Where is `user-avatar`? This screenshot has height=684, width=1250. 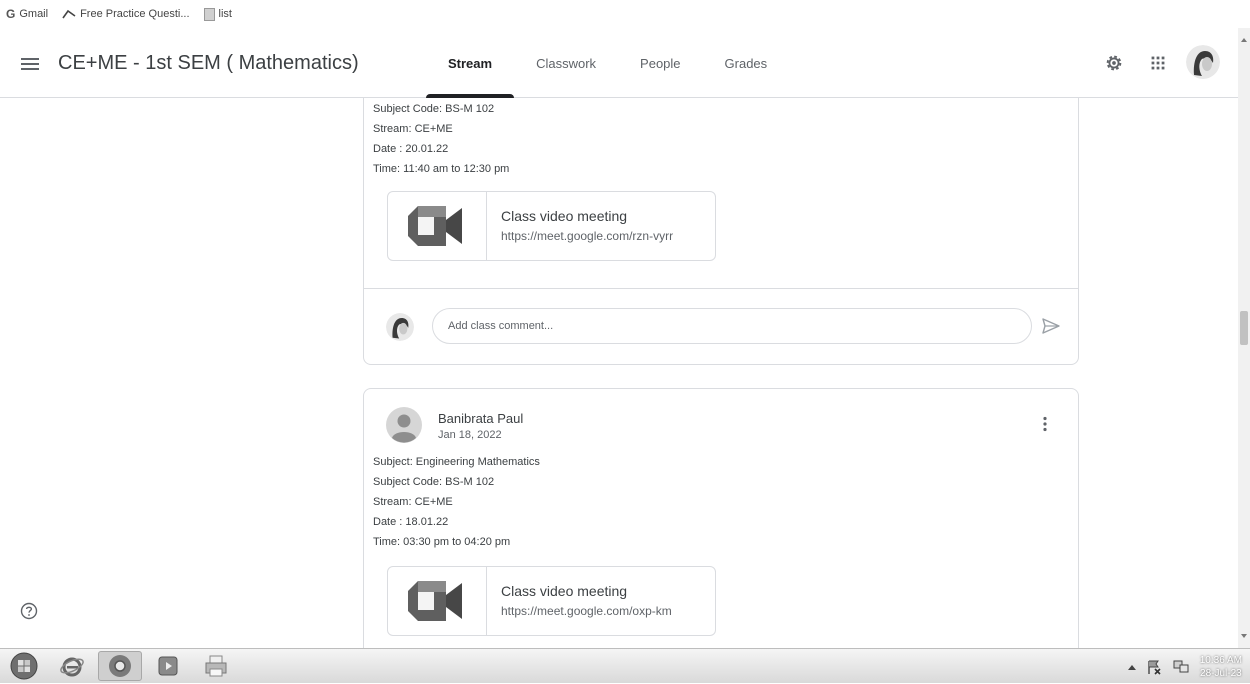 user-avatar is located at coordinates (1203, 62).